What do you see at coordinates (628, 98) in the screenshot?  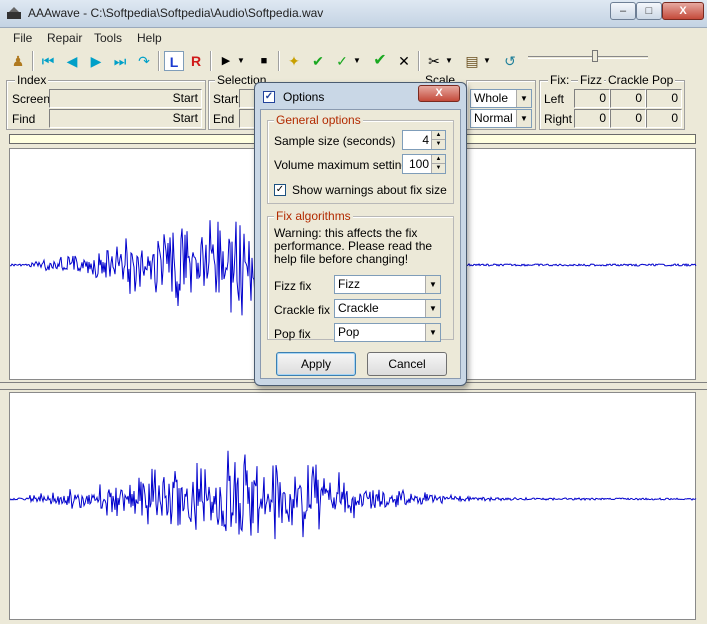 I see `fix-left-crackle: 0` at bounding box center [628, 98].